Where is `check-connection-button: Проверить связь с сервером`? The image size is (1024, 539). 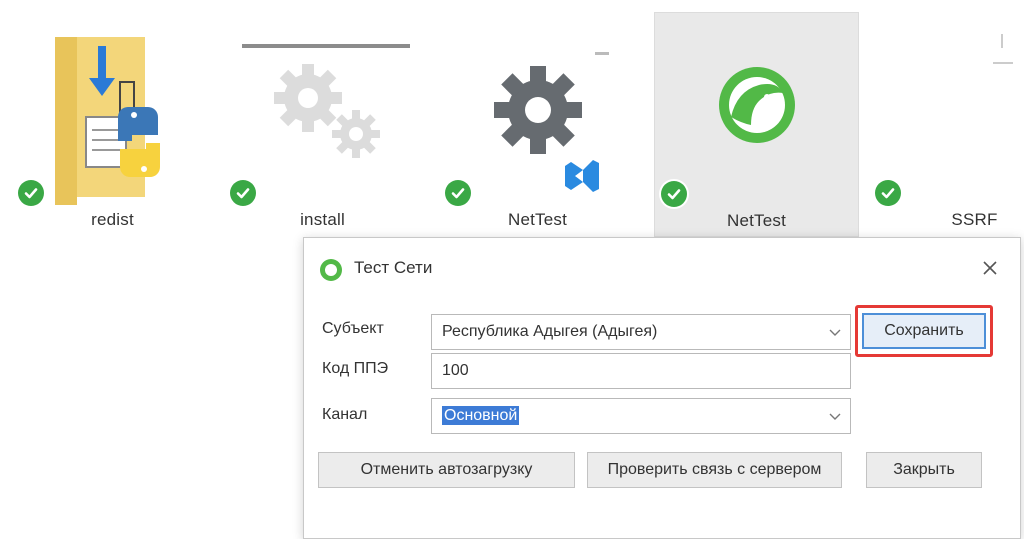 check-connection-button: Проверить связь с сервером is located at coordinates (714, 470).